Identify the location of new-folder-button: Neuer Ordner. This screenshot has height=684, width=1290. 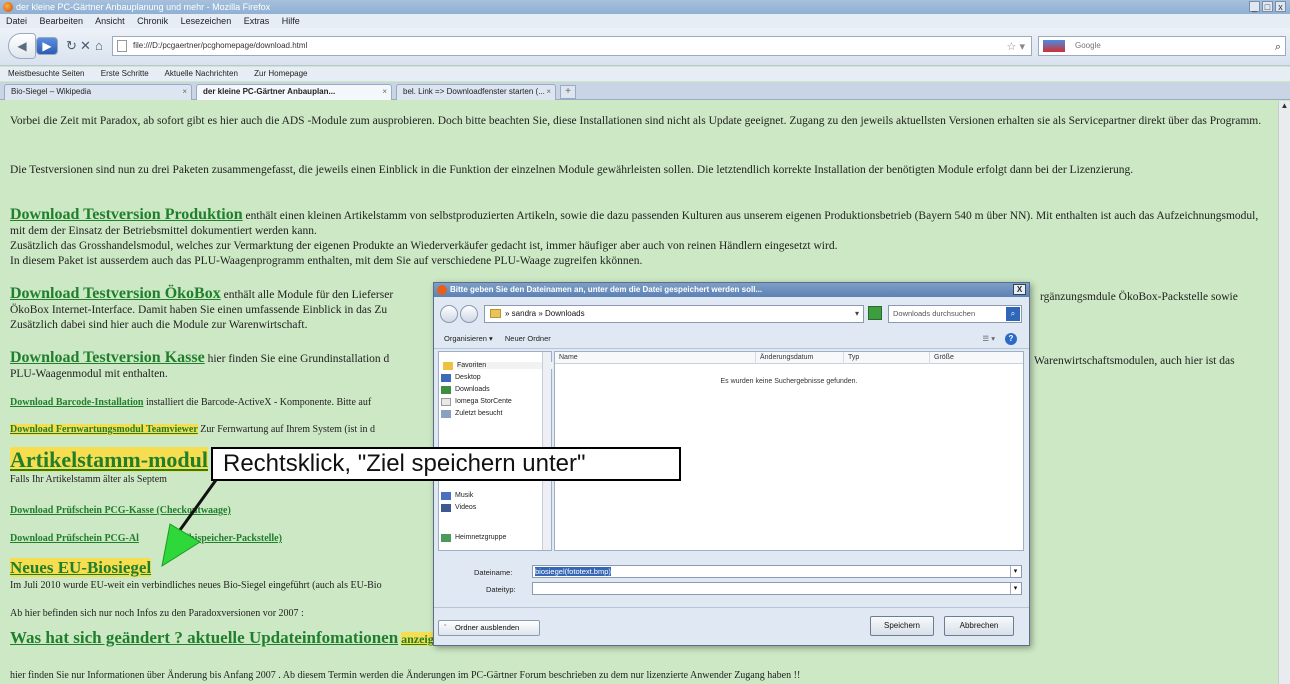
(528, 338).